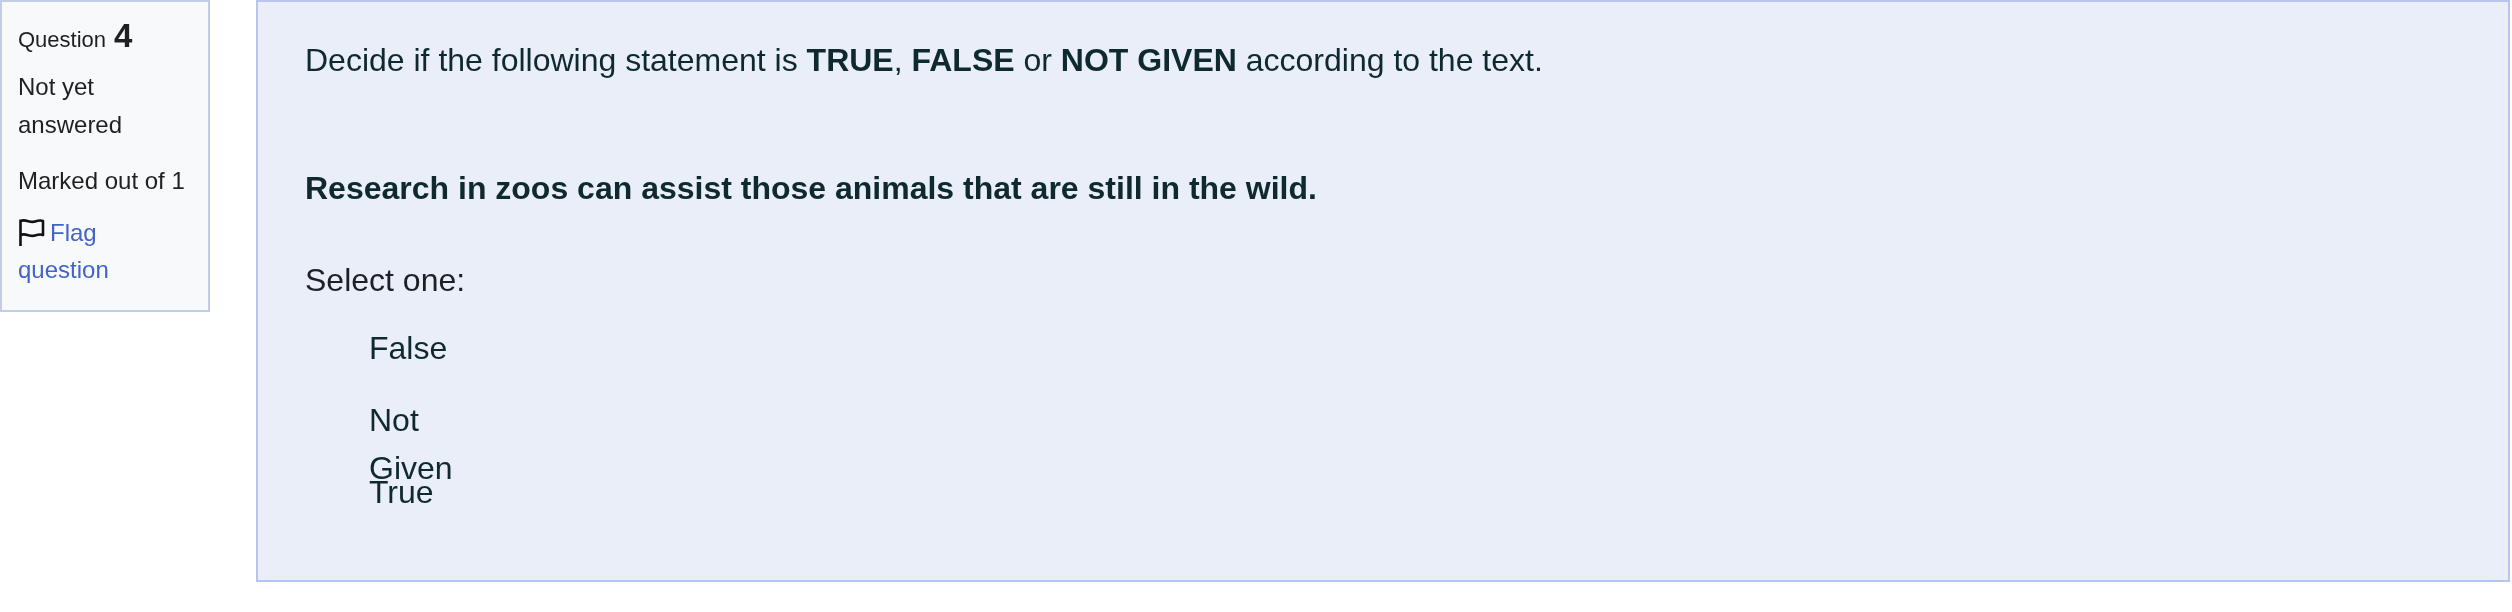  I want to click on question-number: Question 4, so click(75, 36).